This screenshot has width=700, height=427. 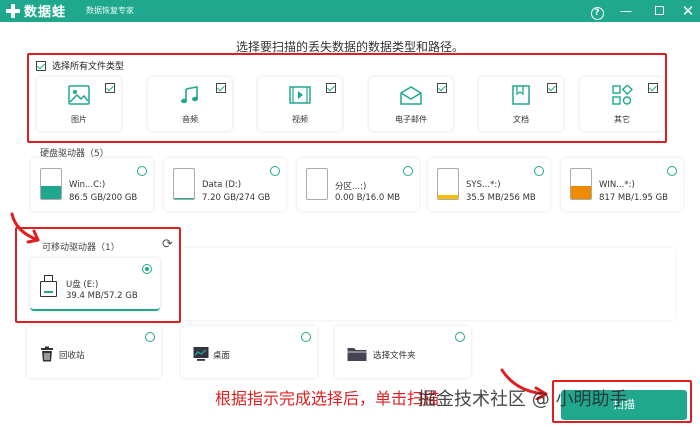 What do you see at coordinates (147, 269) in the screenshot?
I see `usb-drive-radio` at bounding box center [147, 269].